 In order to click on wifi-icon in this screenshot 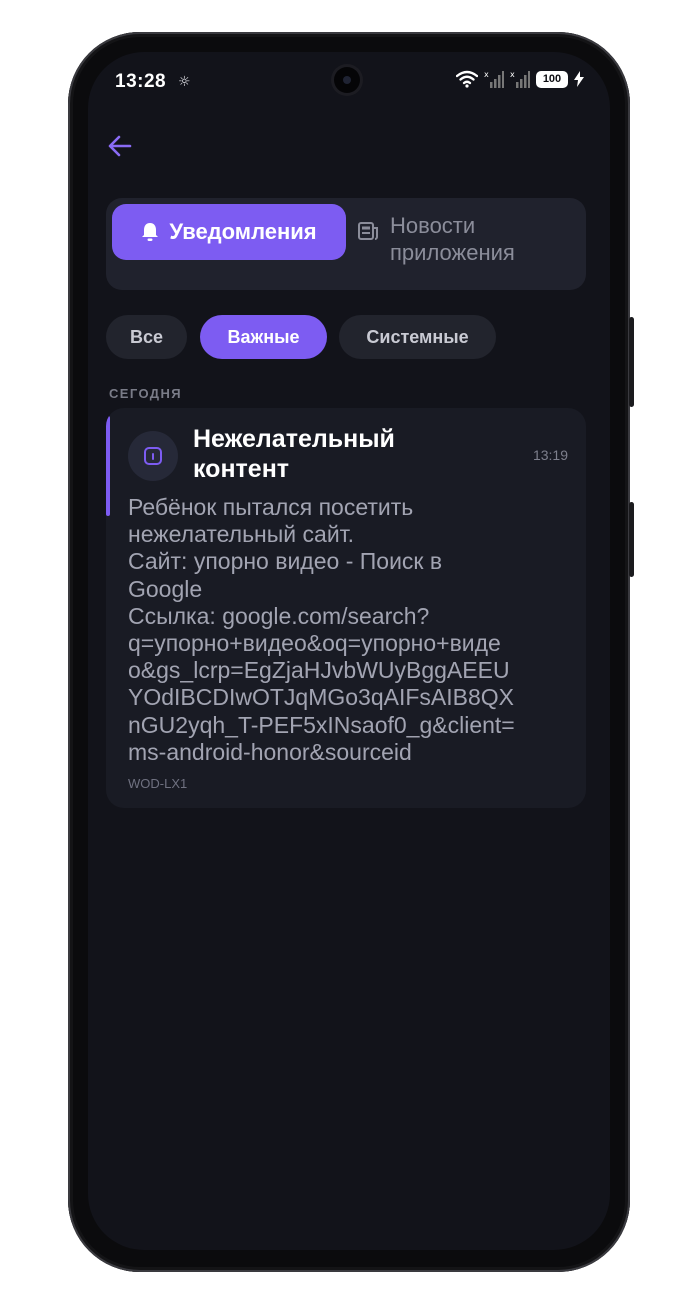, I will do `click(467, 79)`.